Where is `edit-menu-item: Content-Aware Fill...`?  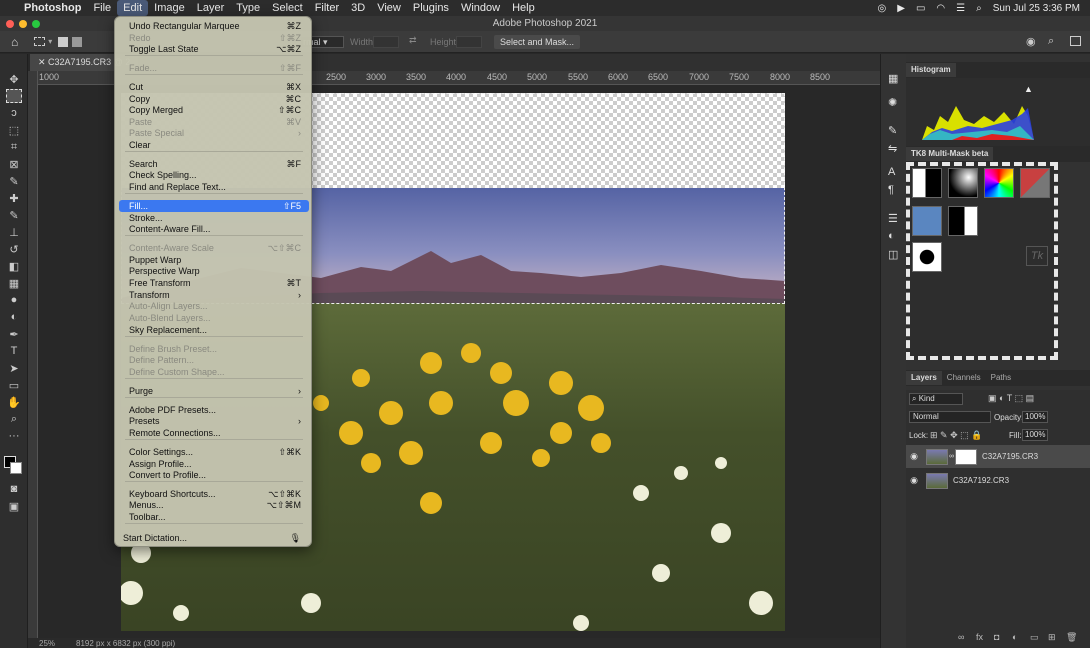 edit-menu-item: Content-Aware Fill... is located at coordinates (214, 229).